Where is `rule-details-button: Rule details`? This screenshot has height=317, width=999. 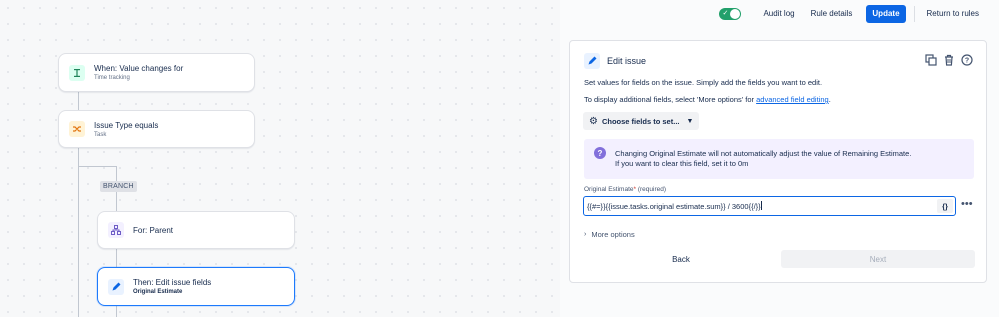
rule-details-button: Rule details is located at coordinates (832, 14).